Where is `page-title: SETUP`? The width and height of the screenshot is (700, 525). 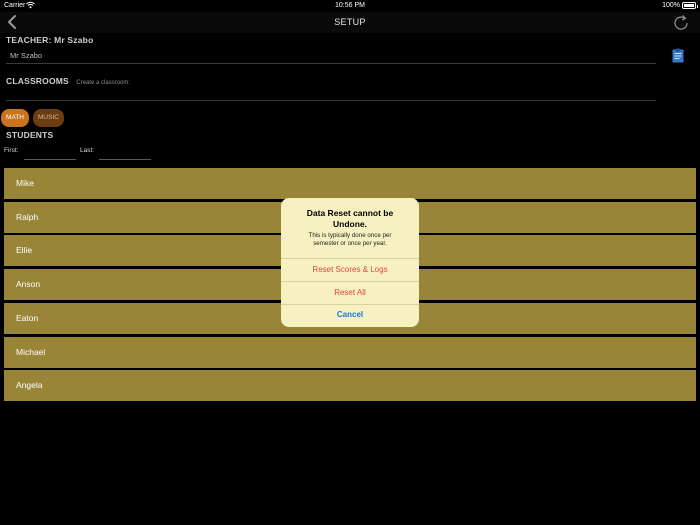
page-title: SETUP is located at coordinates (350, 22).